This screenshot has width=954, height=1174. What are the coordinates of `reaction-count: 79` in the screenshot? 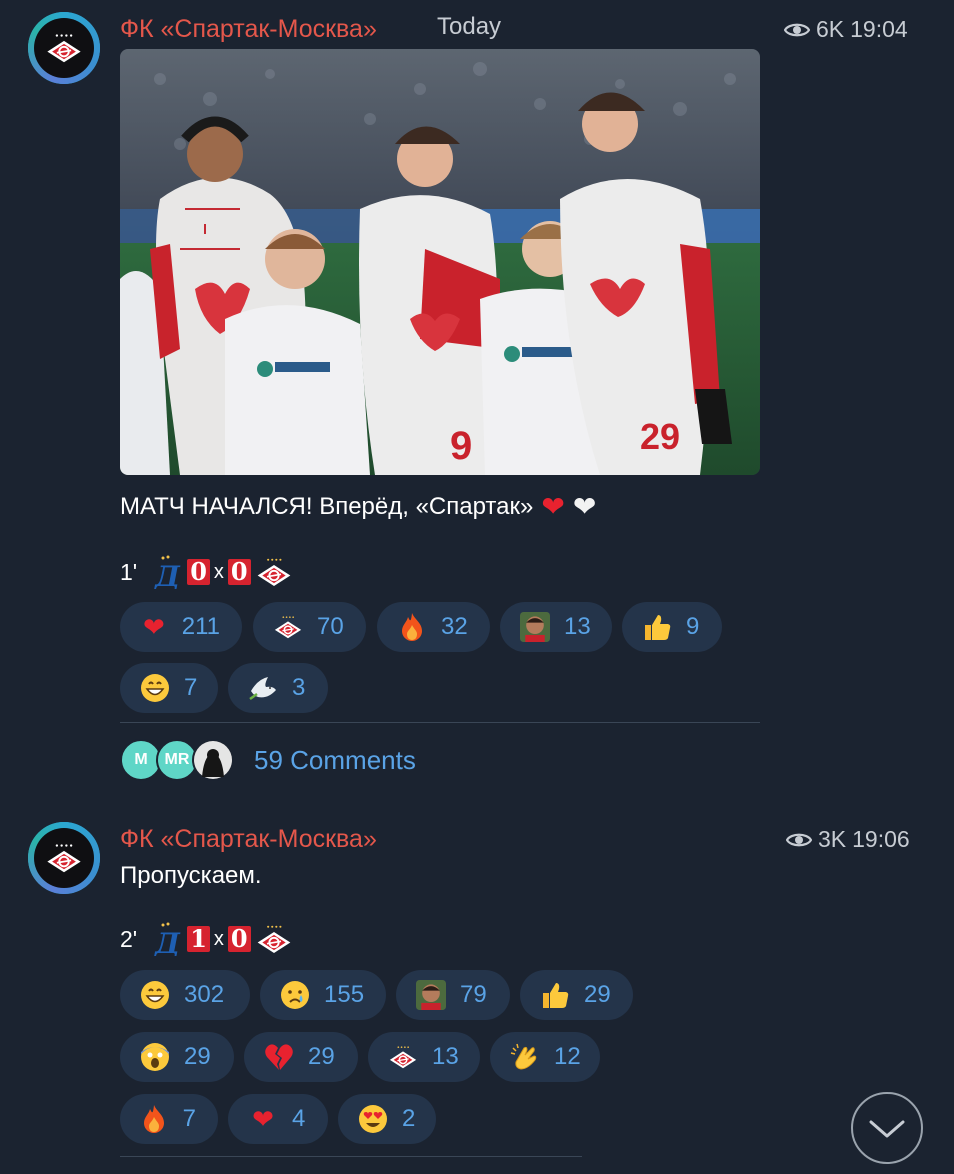 It's located at (473, 994).